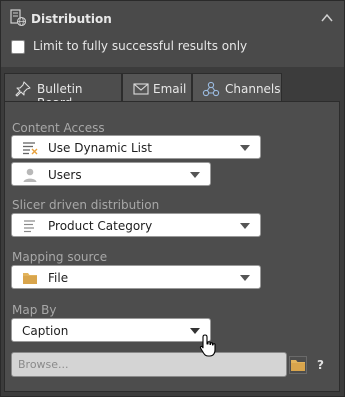  I want to click on distribution-icon, so click(18, 18).